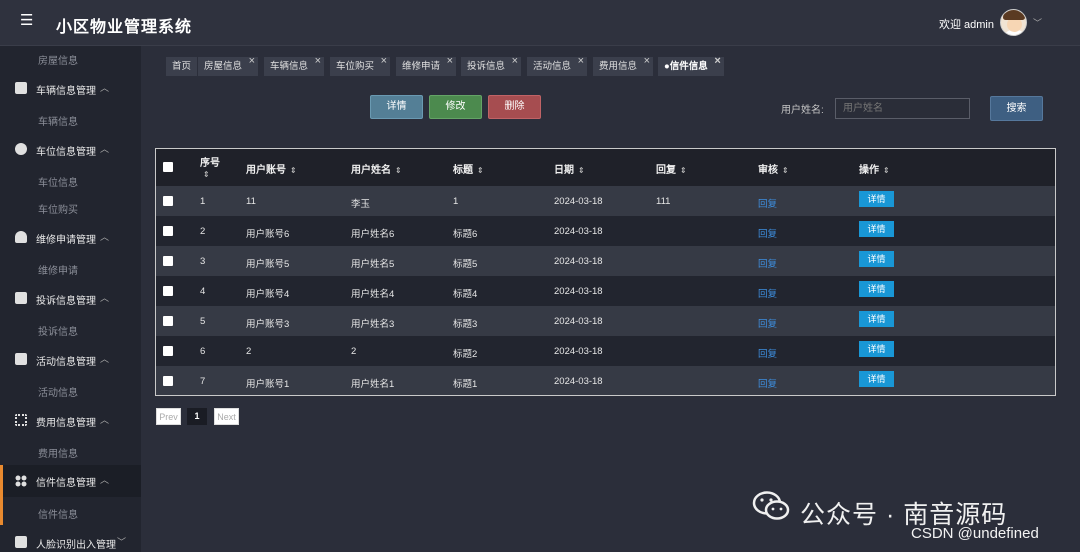  I want to click on sidebar-group-repair: 维修申请管理 ︿, so click(70, 238).